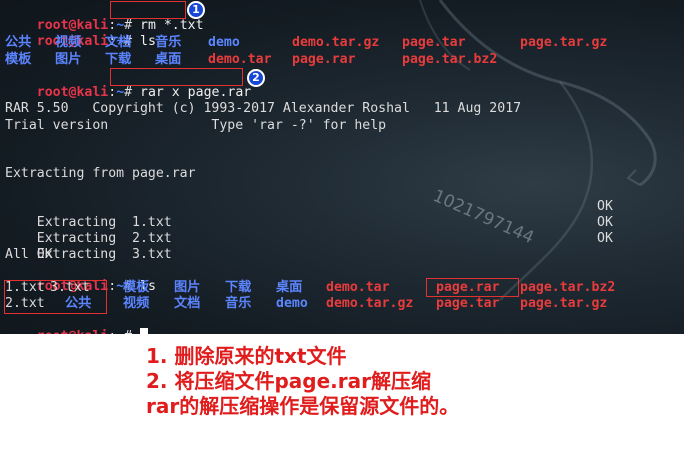 This screenshot has height=475, width=684. I want to click on step-badge-2: 2, so click(256, 78).